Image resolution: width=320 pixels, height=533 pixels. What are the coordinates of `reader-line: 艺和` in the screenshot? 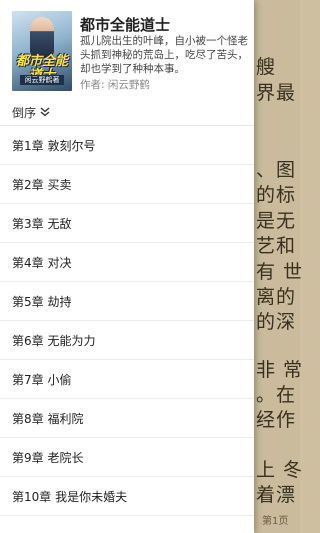 It's located at (276, 246).